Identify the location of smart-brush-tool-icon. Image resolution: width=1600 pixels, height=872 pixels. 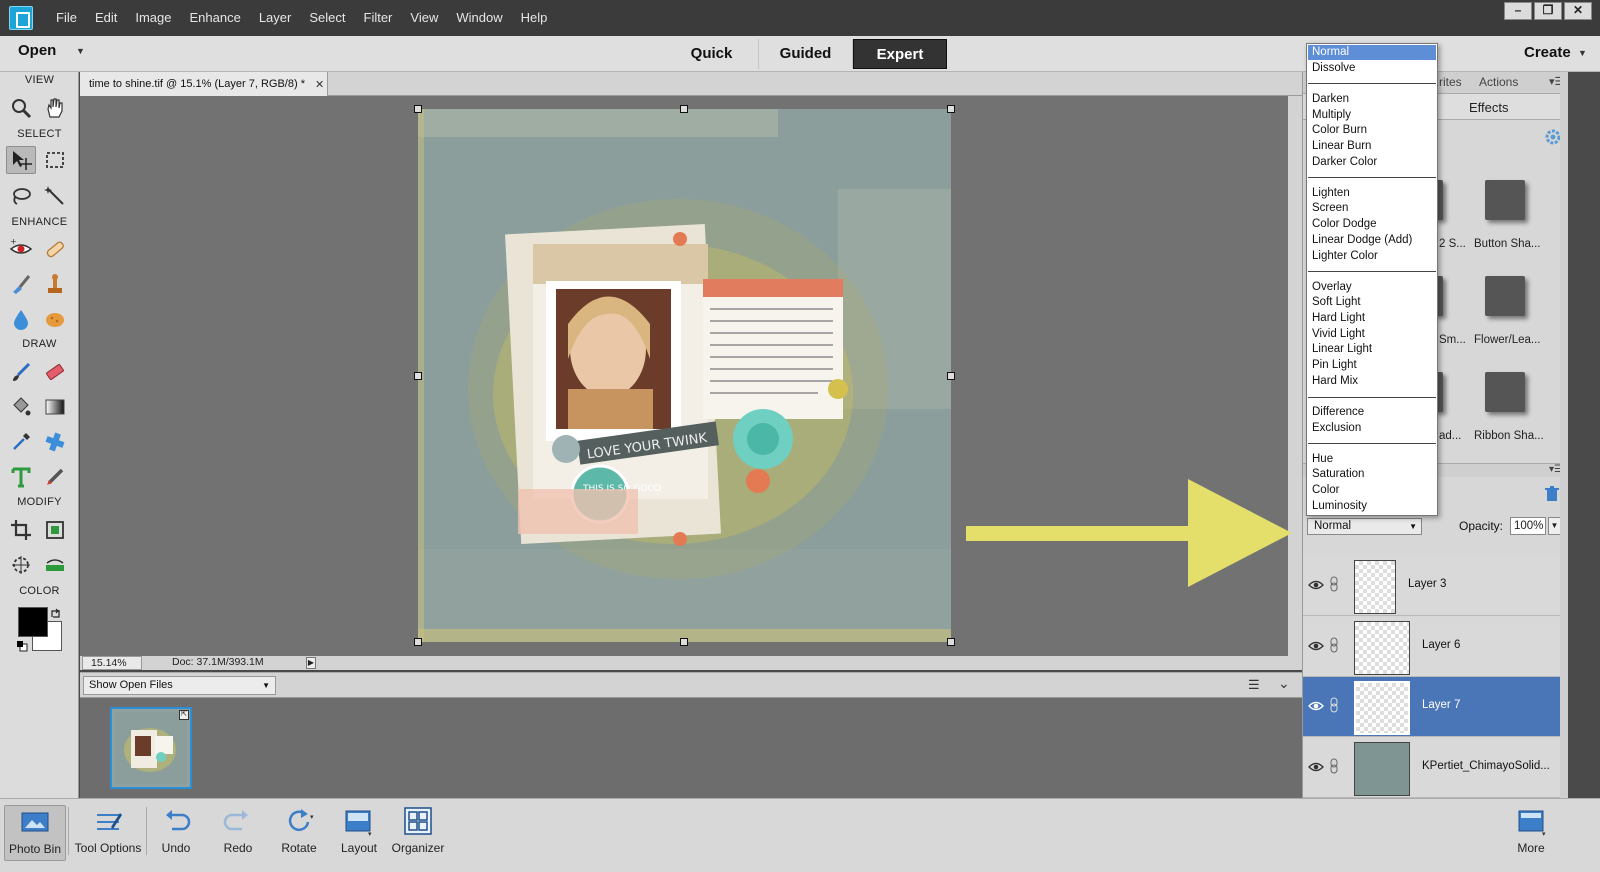
(21, 284).